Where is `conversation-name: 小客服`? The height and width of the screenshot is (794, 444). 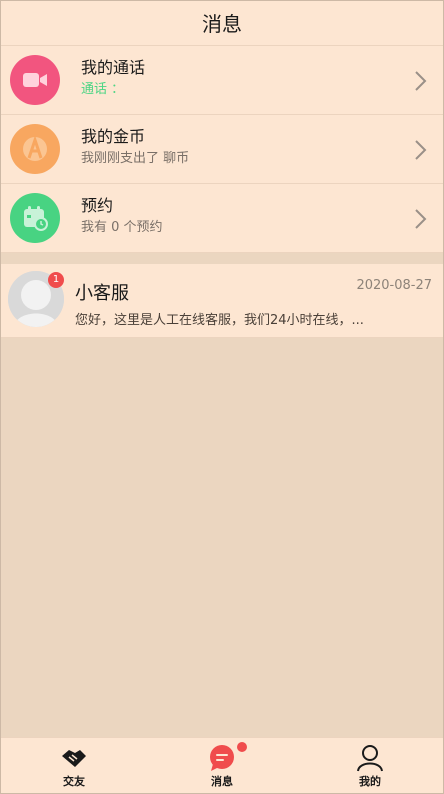
conversation-name: 小客服 is located at coordinates (102, 293).